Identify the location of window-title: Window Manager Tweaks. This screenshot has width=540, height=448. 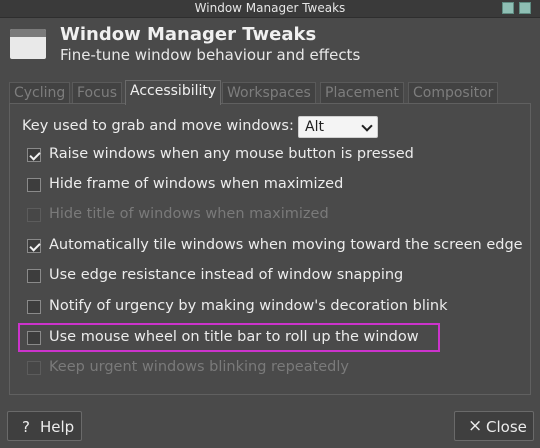
(270, 8).